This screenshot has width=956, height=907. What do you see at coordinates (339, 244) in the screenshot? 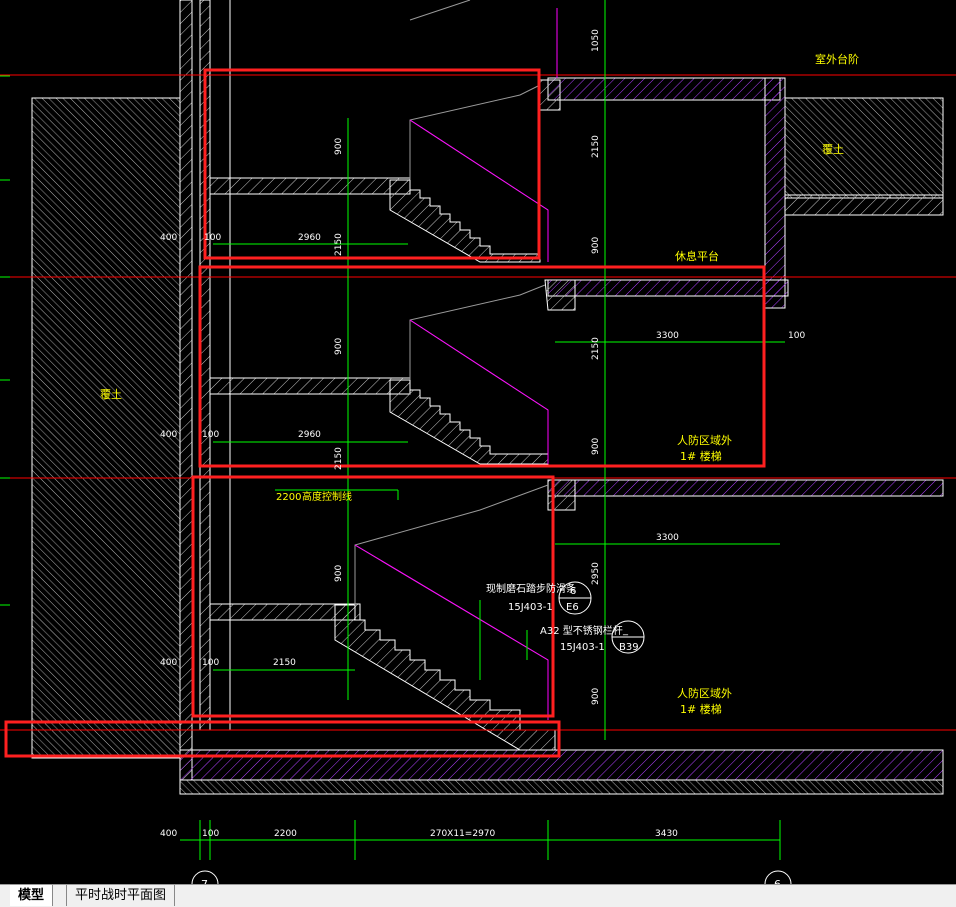
I see `dim-left-2150-a: 2150` at bounding box center [339, 244].